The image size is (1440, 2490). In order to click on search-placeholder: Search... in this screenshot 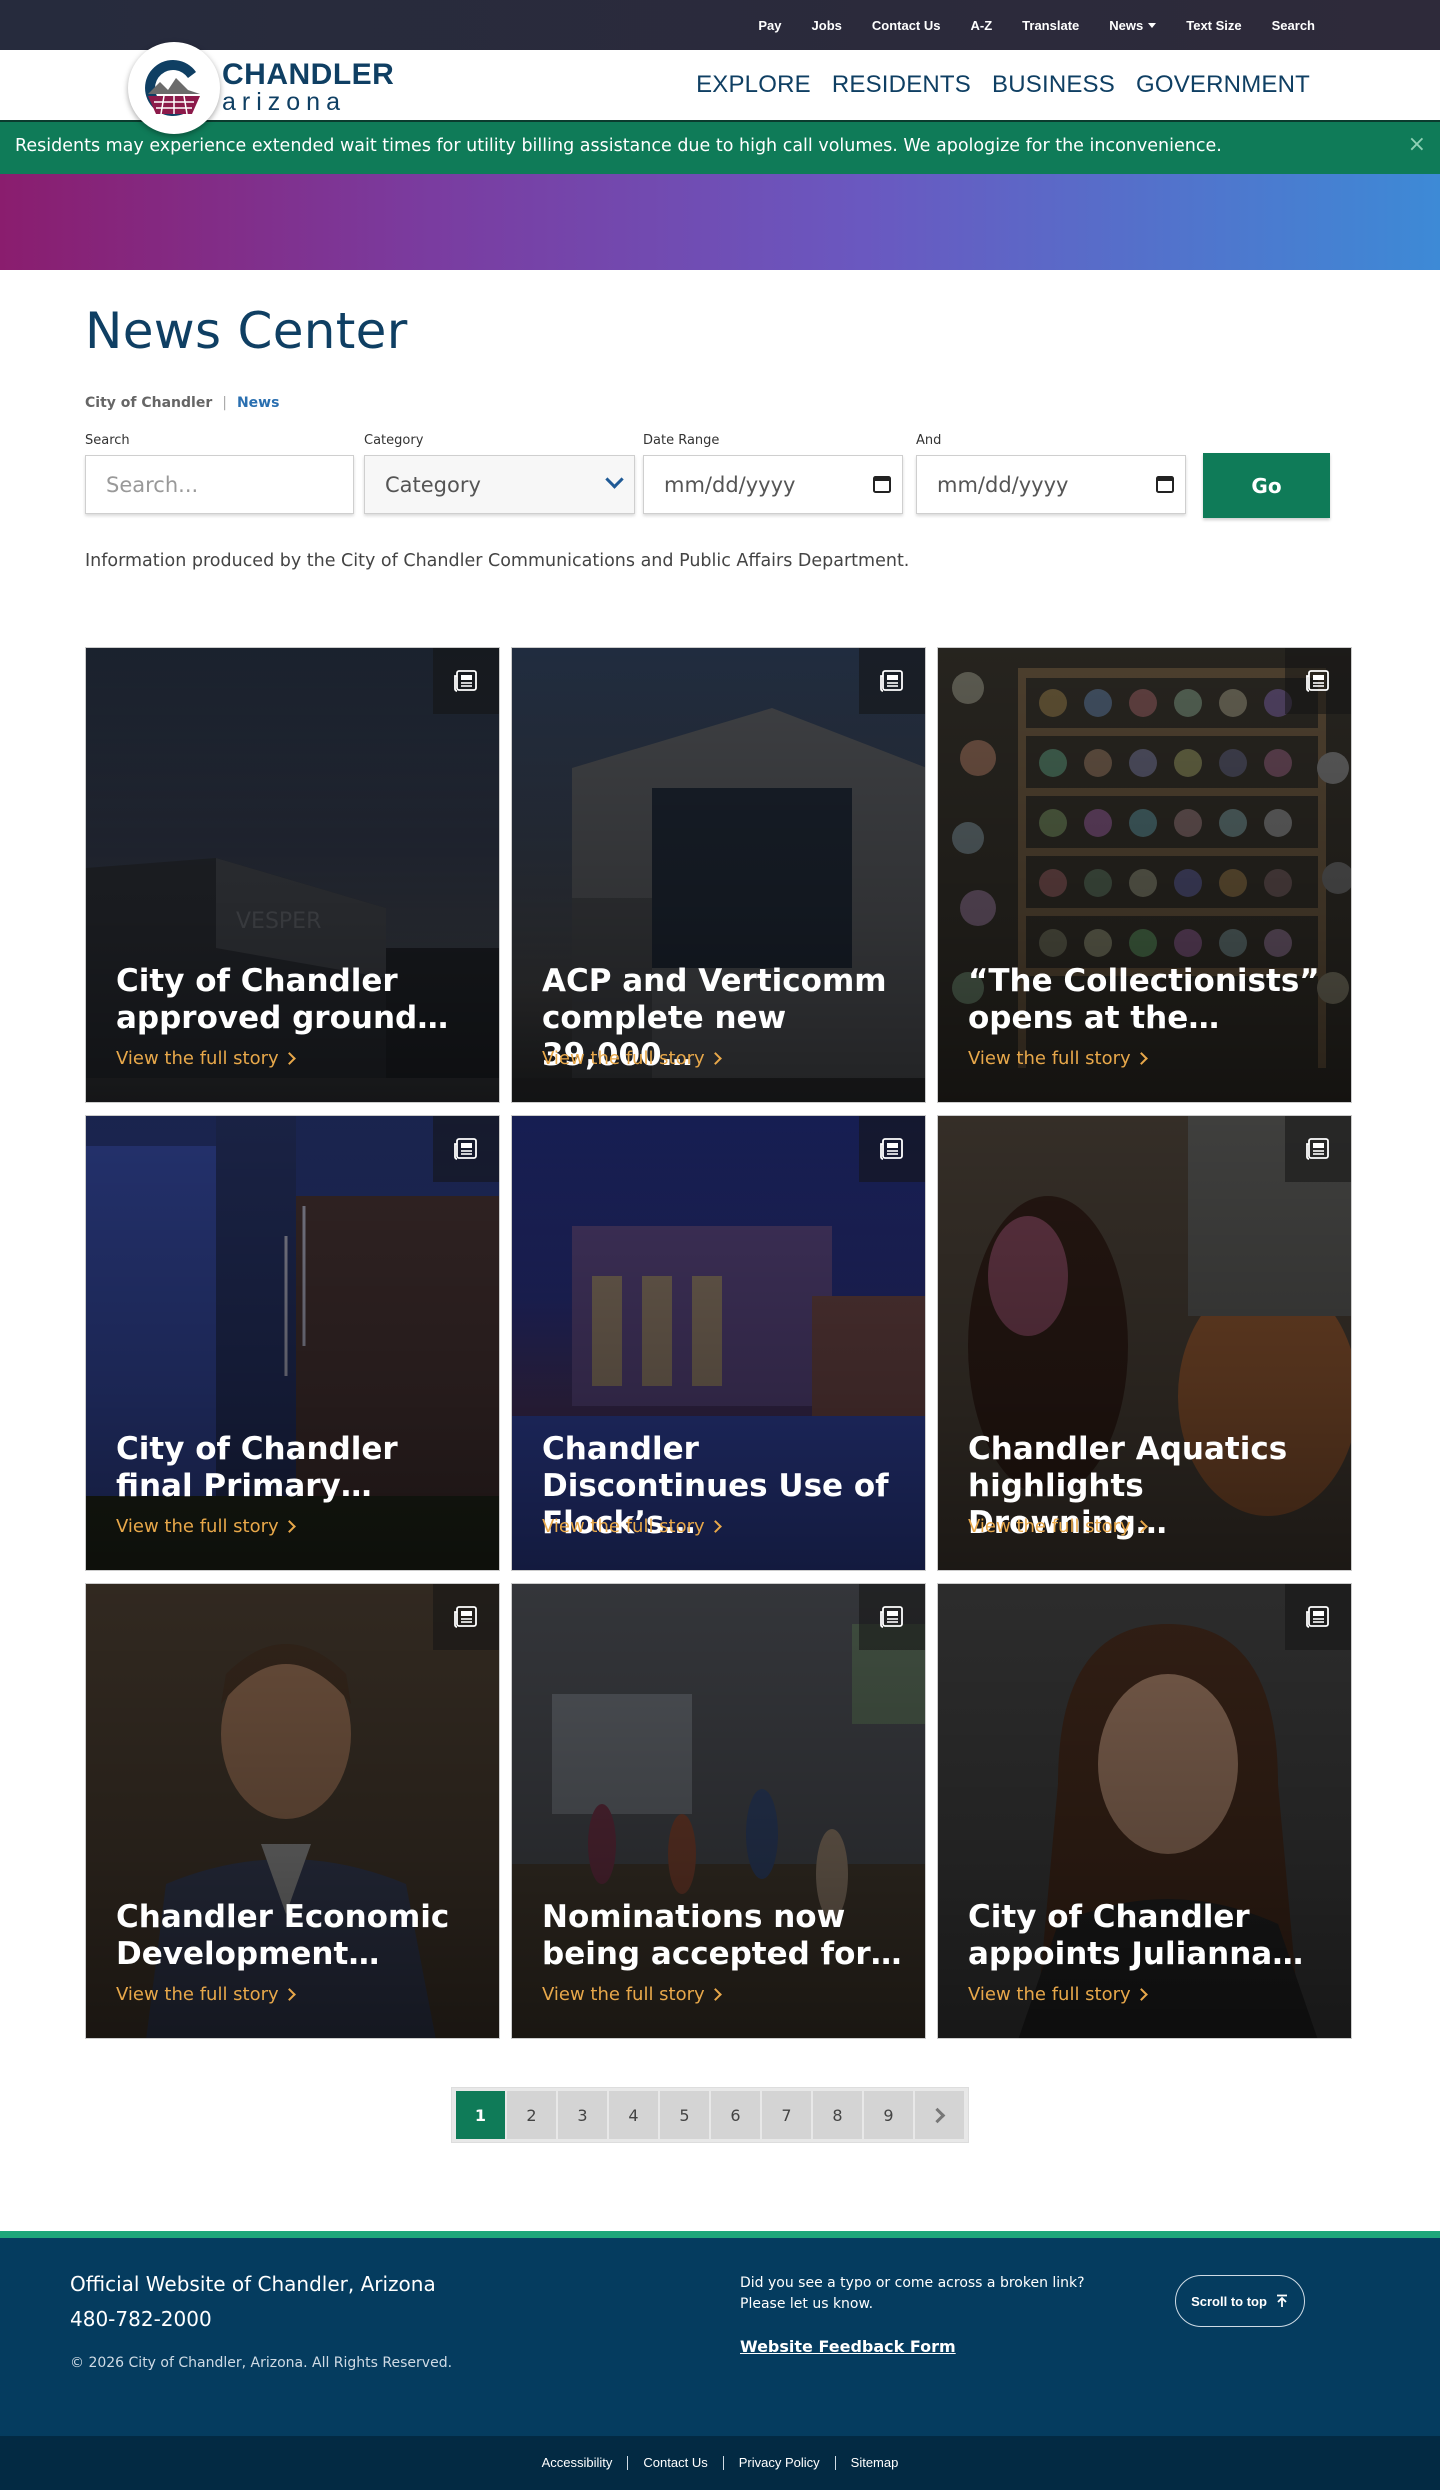, I will do `click(152, 484)`.